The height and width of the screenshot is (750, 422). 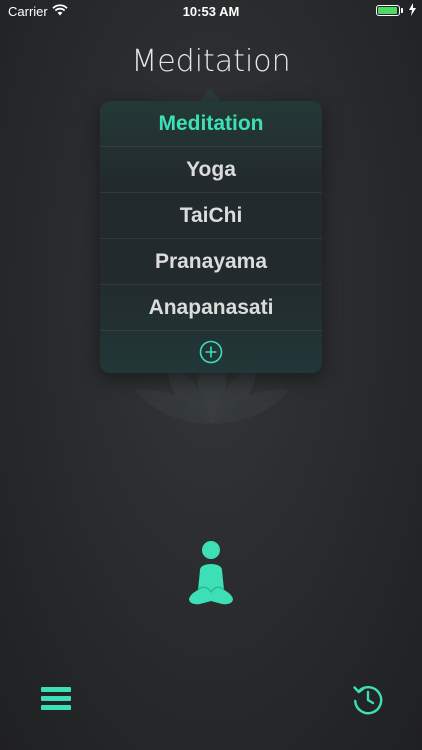 What do you see at coordinates (412, 11) in the screenshot?
I see `charging-bolt-icon` at bounding box center [412, 11].